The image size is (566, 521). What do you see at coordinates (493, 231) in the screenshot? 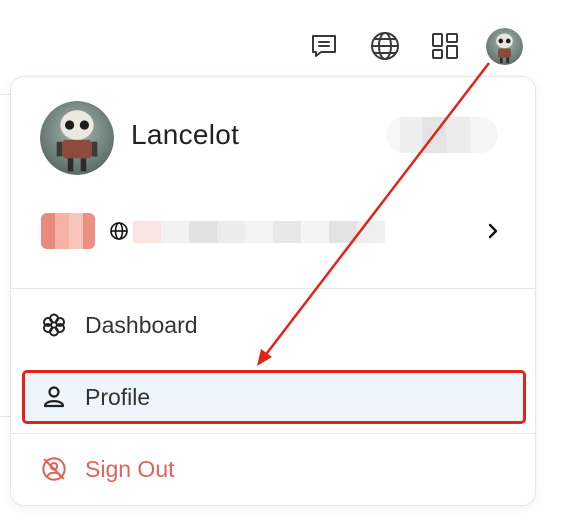
I see `chevron-right-icon` at bounding box center [493, 231].